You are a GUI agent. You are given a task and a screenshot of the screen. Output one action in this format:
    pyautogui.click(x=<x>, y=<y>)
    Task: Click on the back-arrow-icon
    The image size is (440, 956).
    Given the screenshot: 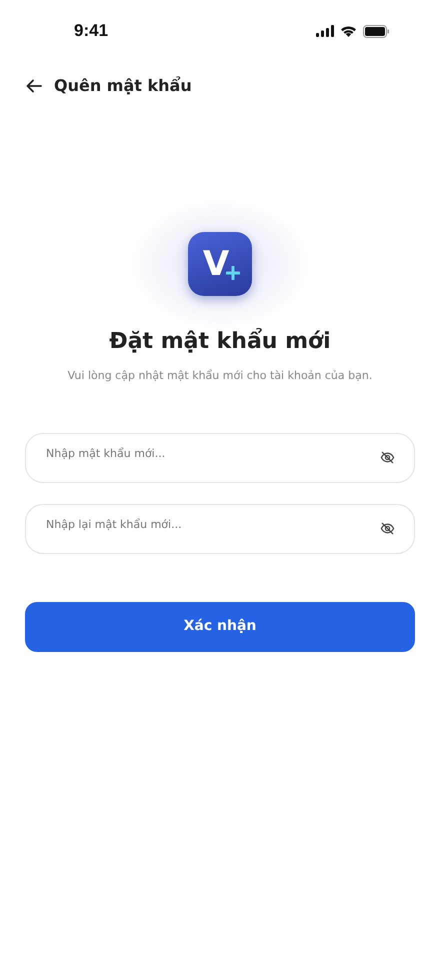 What is the action you would take?
    pyautogui.click(x=34, y=86)
    